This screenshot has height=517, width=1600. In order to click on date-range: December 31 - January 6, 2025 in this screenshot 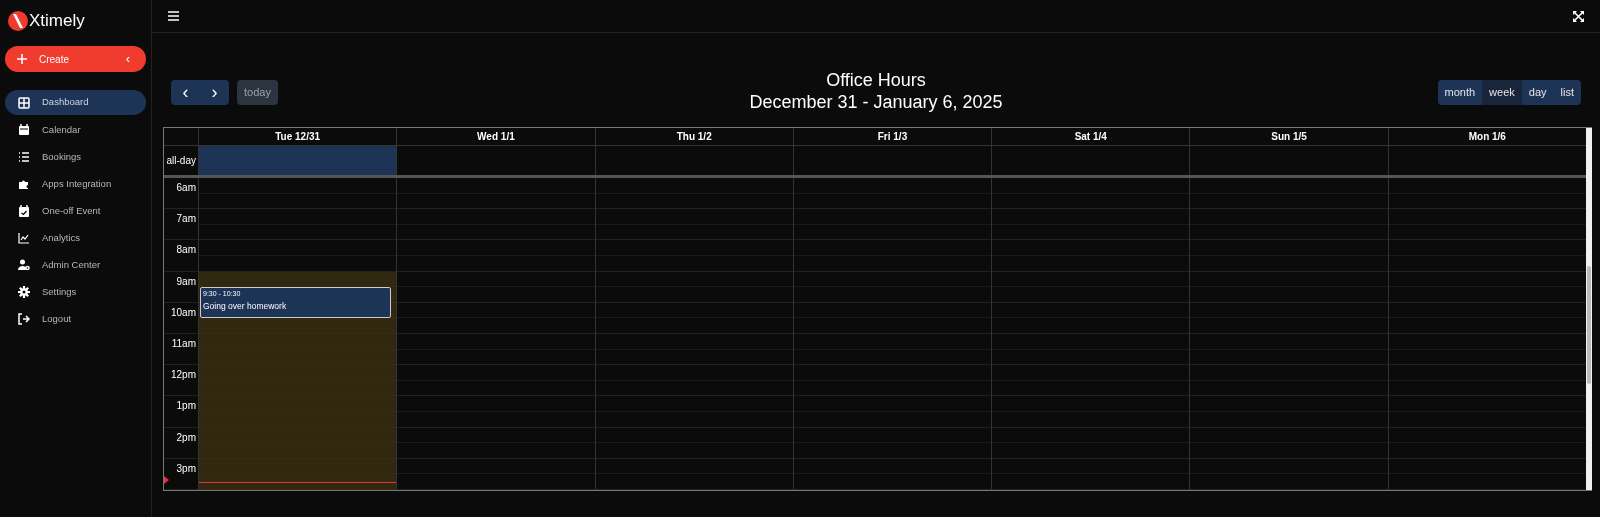, I will do `click(876, 102)`.